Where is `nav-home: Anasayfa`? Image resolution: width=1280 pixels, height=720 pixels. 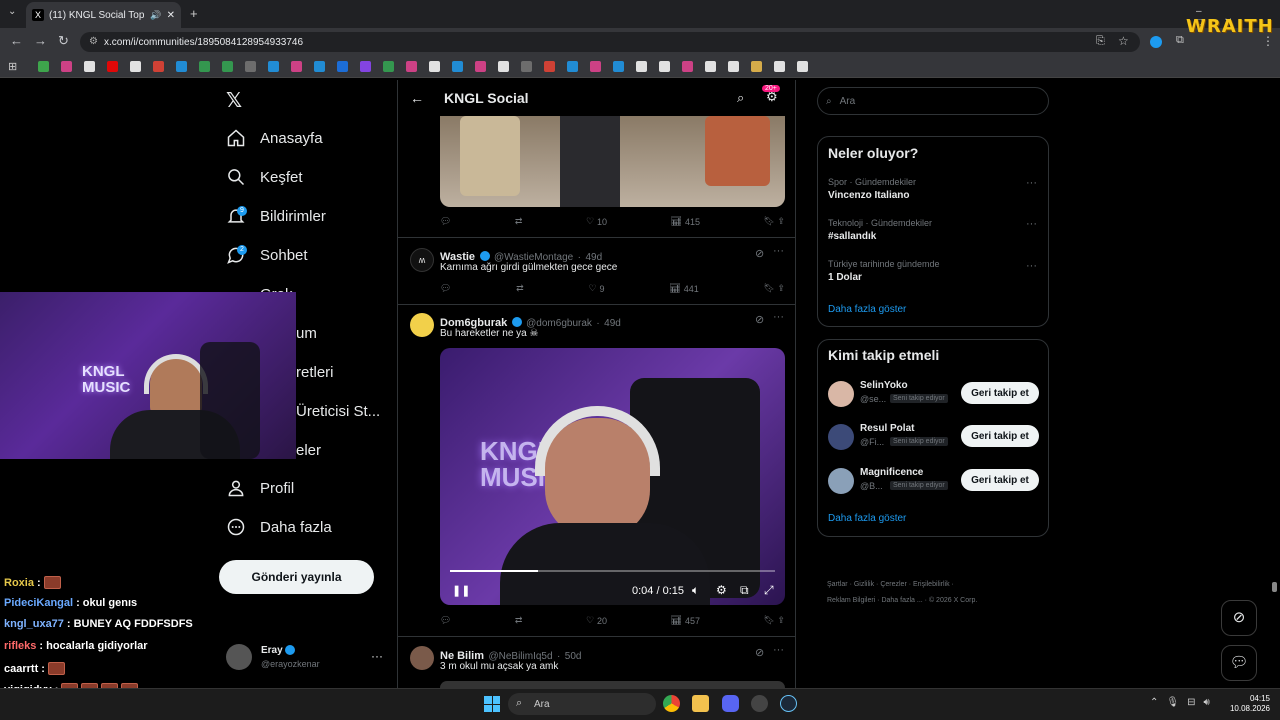 nav-home: Anasayfa is located at coordinates (274, 138).